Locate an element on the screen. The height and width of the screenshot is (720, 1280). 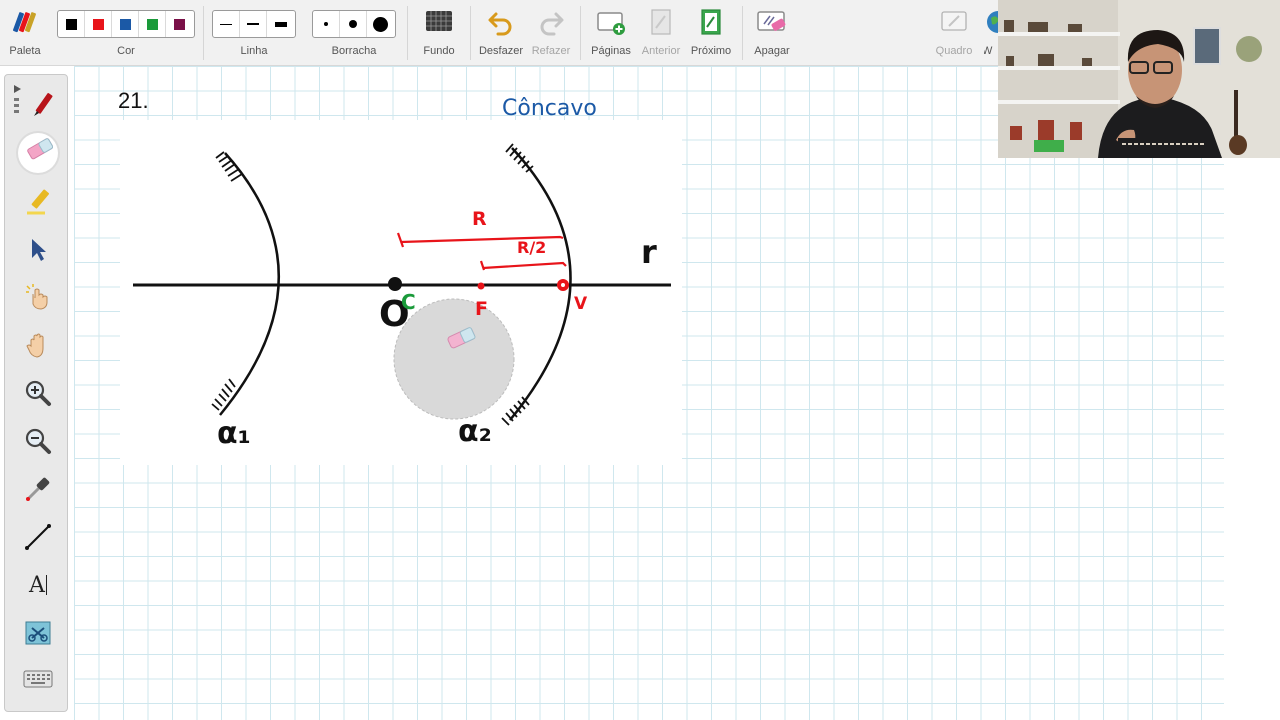
text-icon: A is located at coordinates (37, 585).